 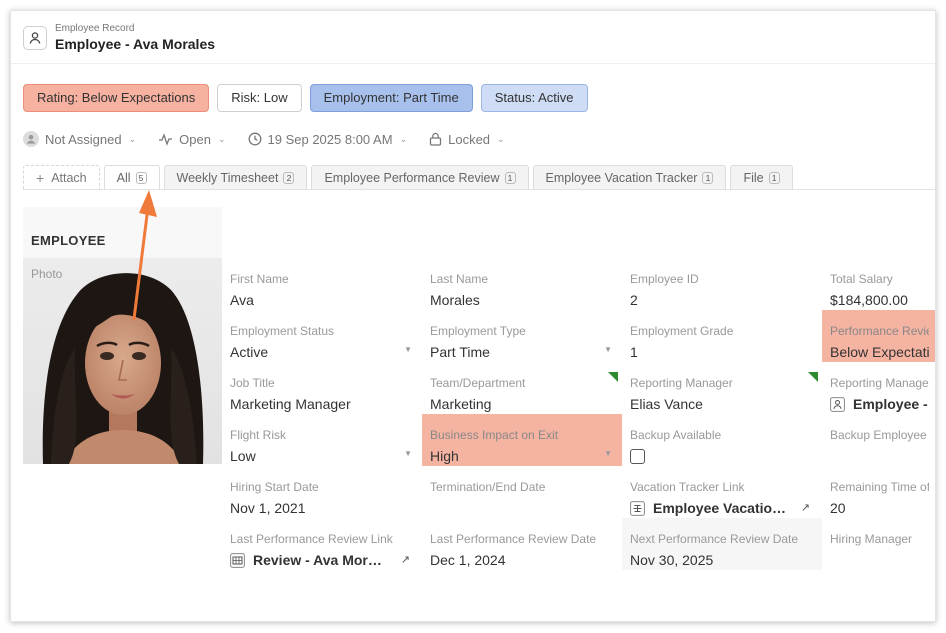 I want to click on tab-count-badge: 2, so click(x=289, y=178).